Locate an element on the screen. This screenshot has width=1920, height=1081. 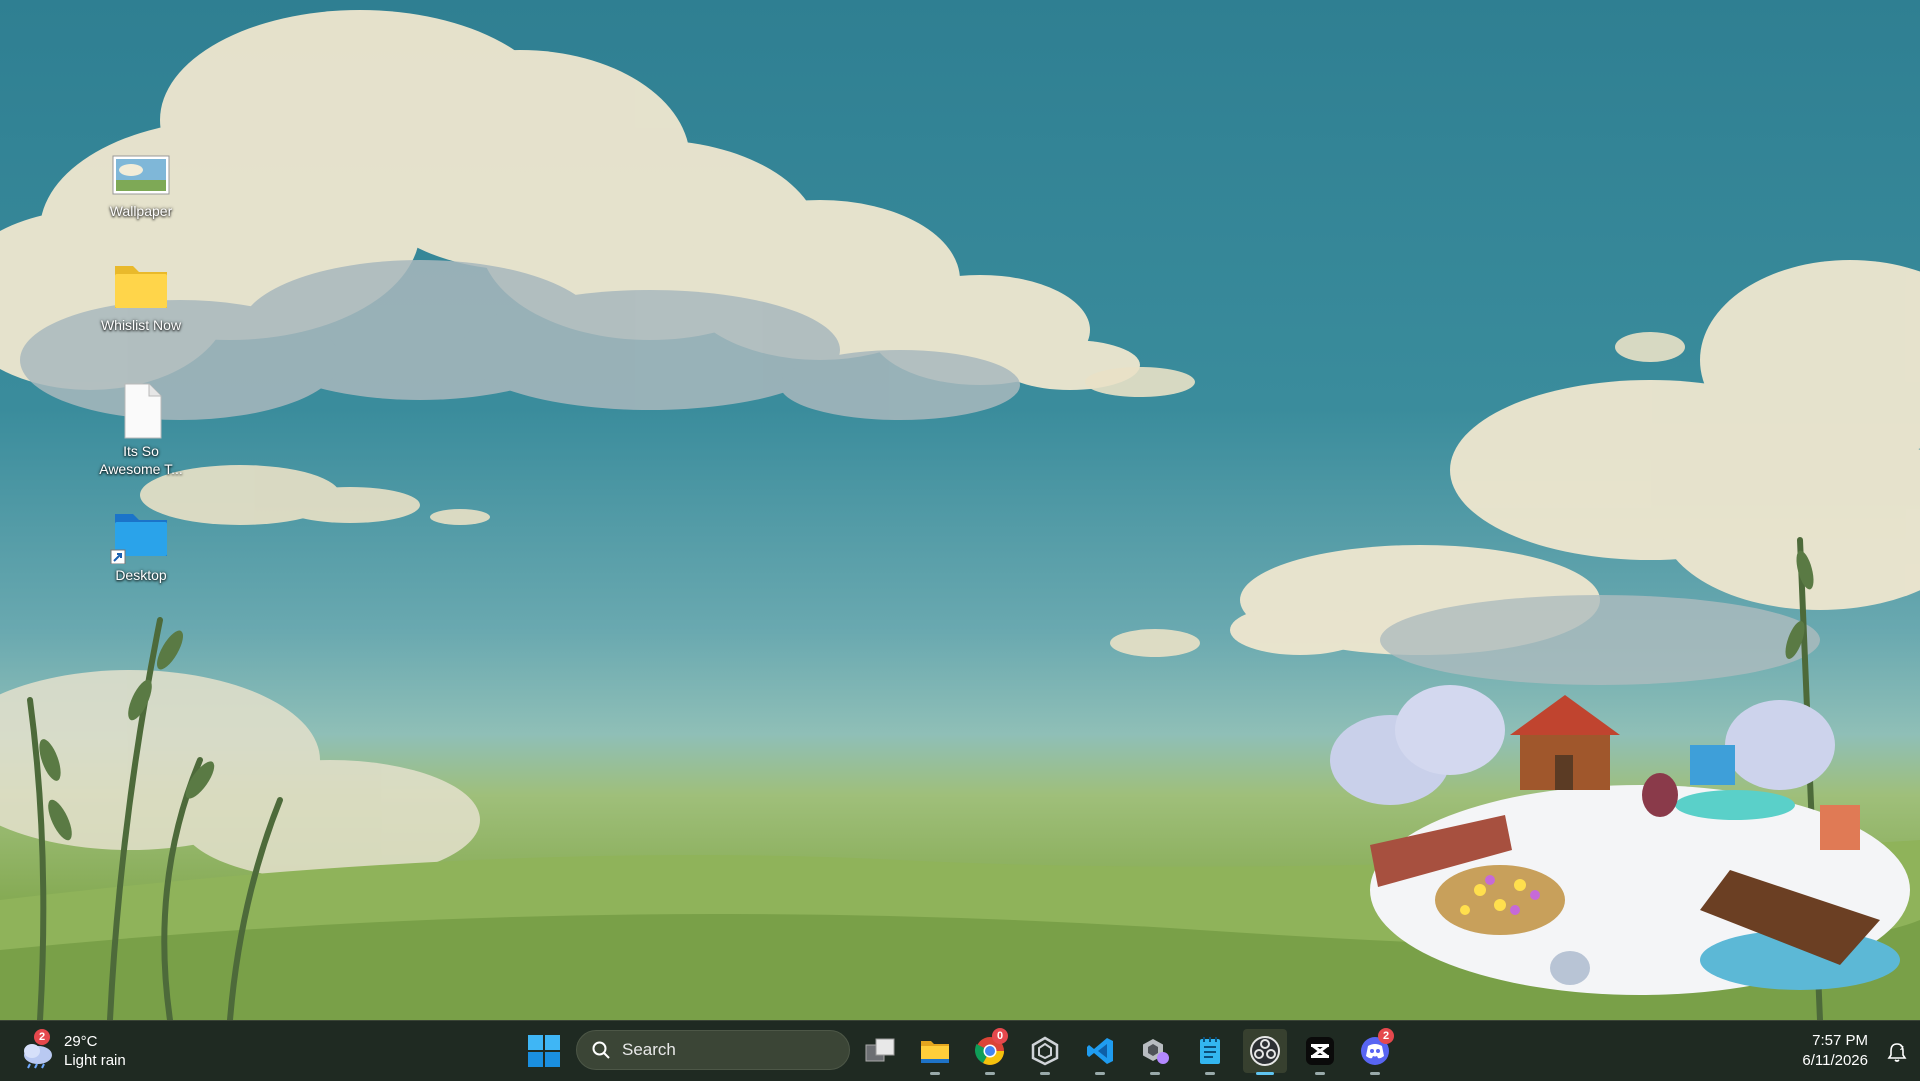
capcut-icon is located at coordinates (1320, 1051).